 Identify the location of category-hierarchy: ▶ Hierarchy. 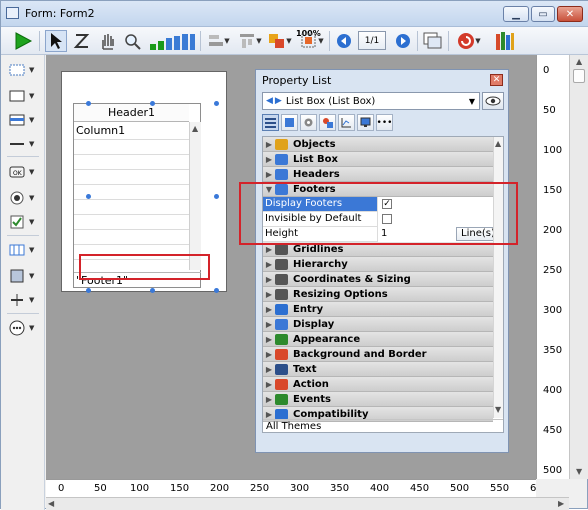
(378, 264).